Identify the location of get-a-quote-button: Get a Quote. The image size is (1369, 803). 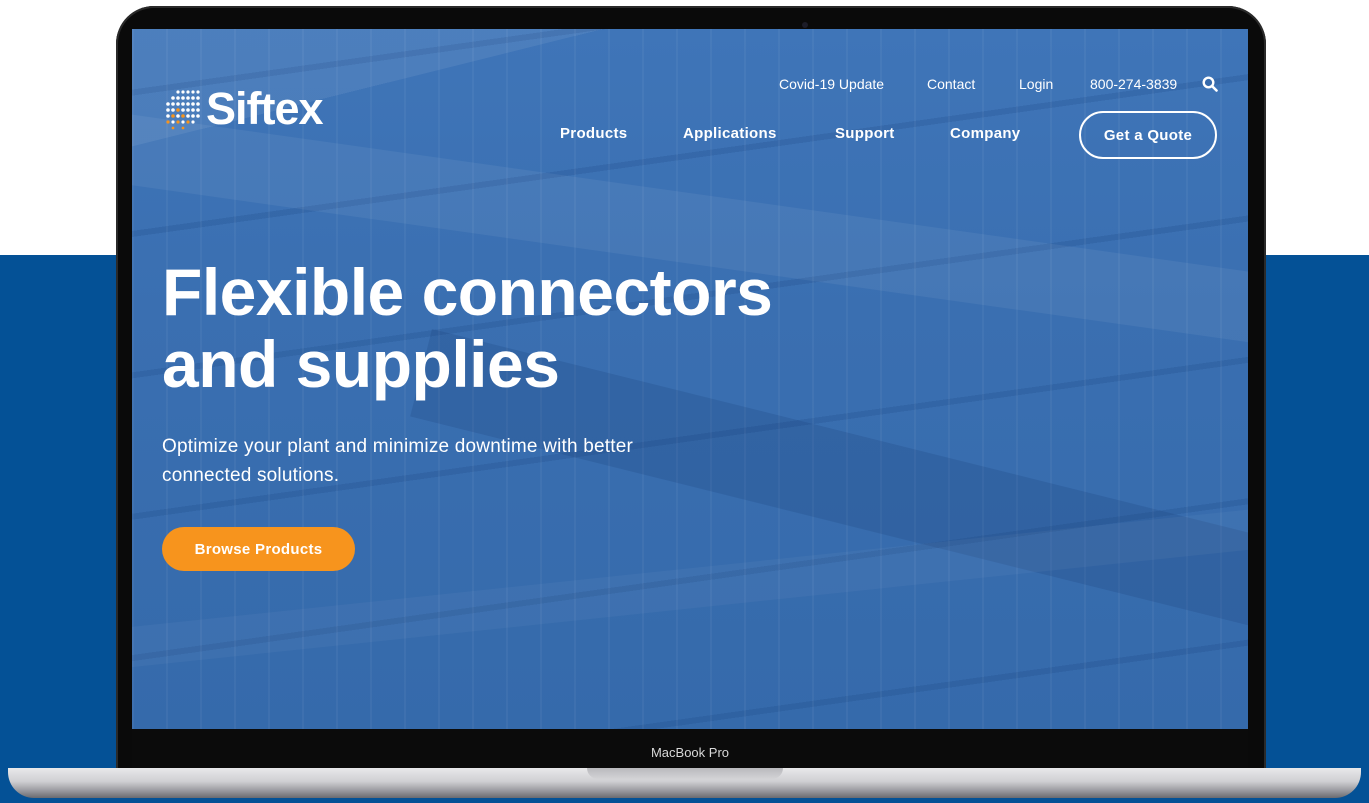
(1148, 135).